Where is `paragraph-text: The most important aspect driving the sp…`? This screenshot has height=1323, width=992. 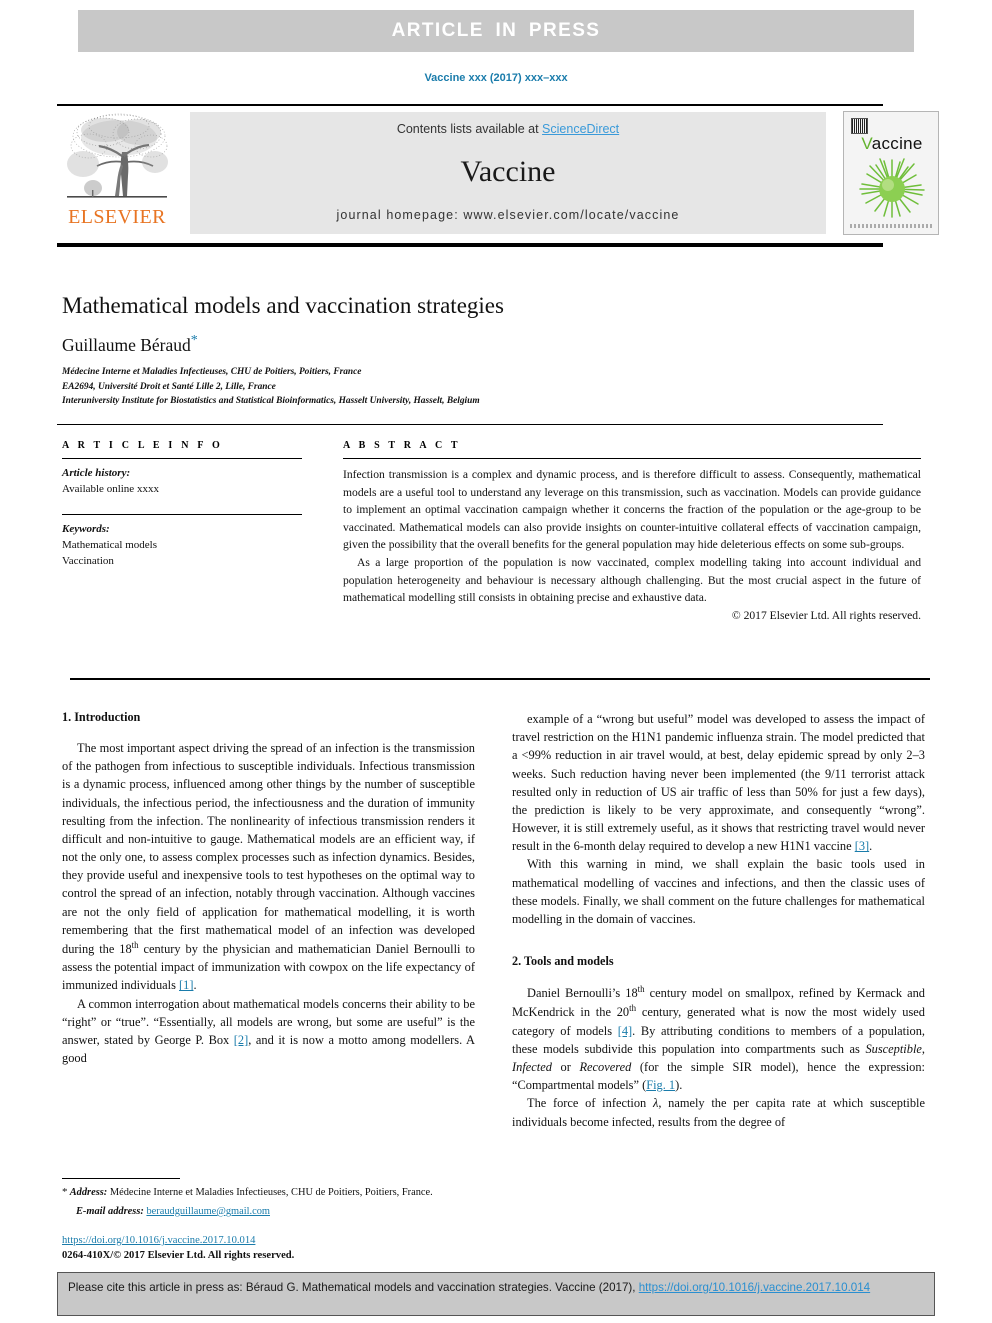
paragraph-text: The most important aspect driving the sp… is located at coordinates (268, 849).